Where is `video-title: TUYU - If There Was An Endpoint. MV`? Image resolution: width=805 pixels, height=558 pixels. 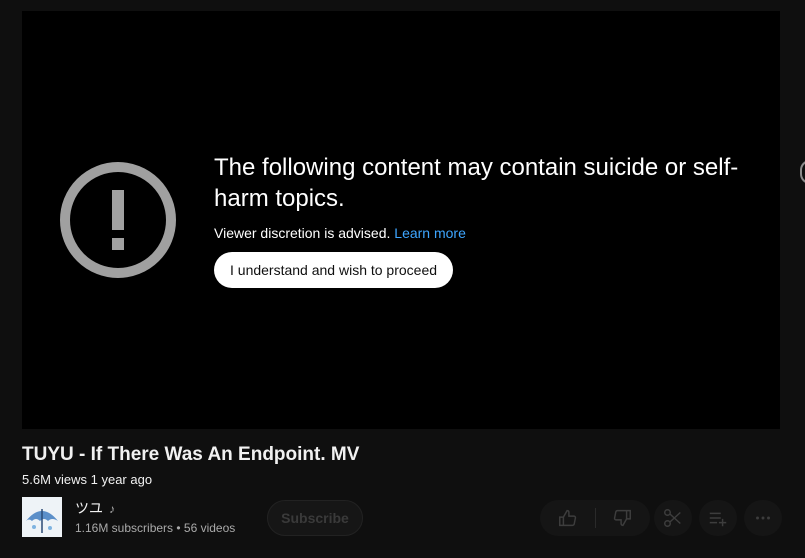
video-title: TUYU - If There Was An Endpoint. MV is located at coordinates (191, 454).